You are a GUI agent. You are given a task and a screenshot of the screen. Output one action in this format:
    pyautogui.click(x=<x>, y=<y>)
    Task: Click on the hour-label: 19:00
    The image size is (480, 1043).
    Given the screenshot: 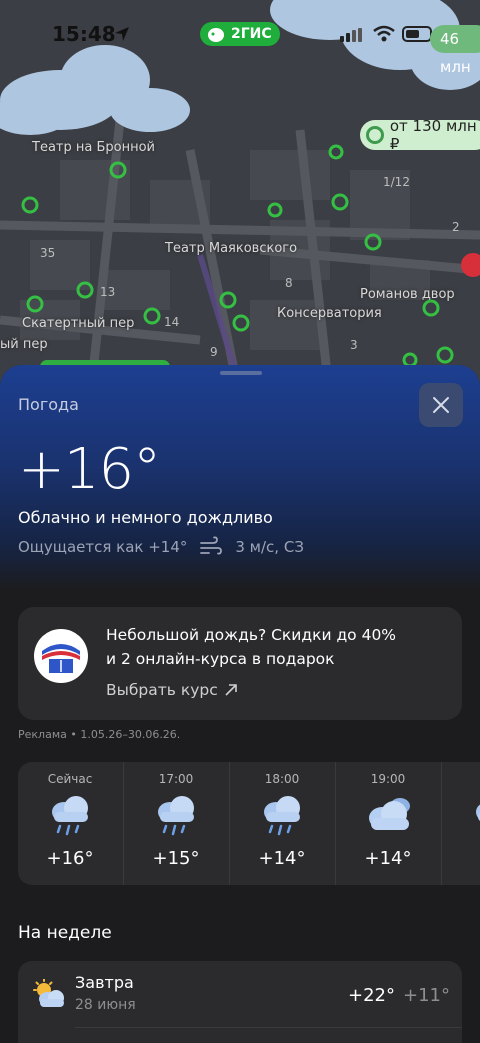 What is the action you would take?
    pyautogui.click(x=388, y=779)
    